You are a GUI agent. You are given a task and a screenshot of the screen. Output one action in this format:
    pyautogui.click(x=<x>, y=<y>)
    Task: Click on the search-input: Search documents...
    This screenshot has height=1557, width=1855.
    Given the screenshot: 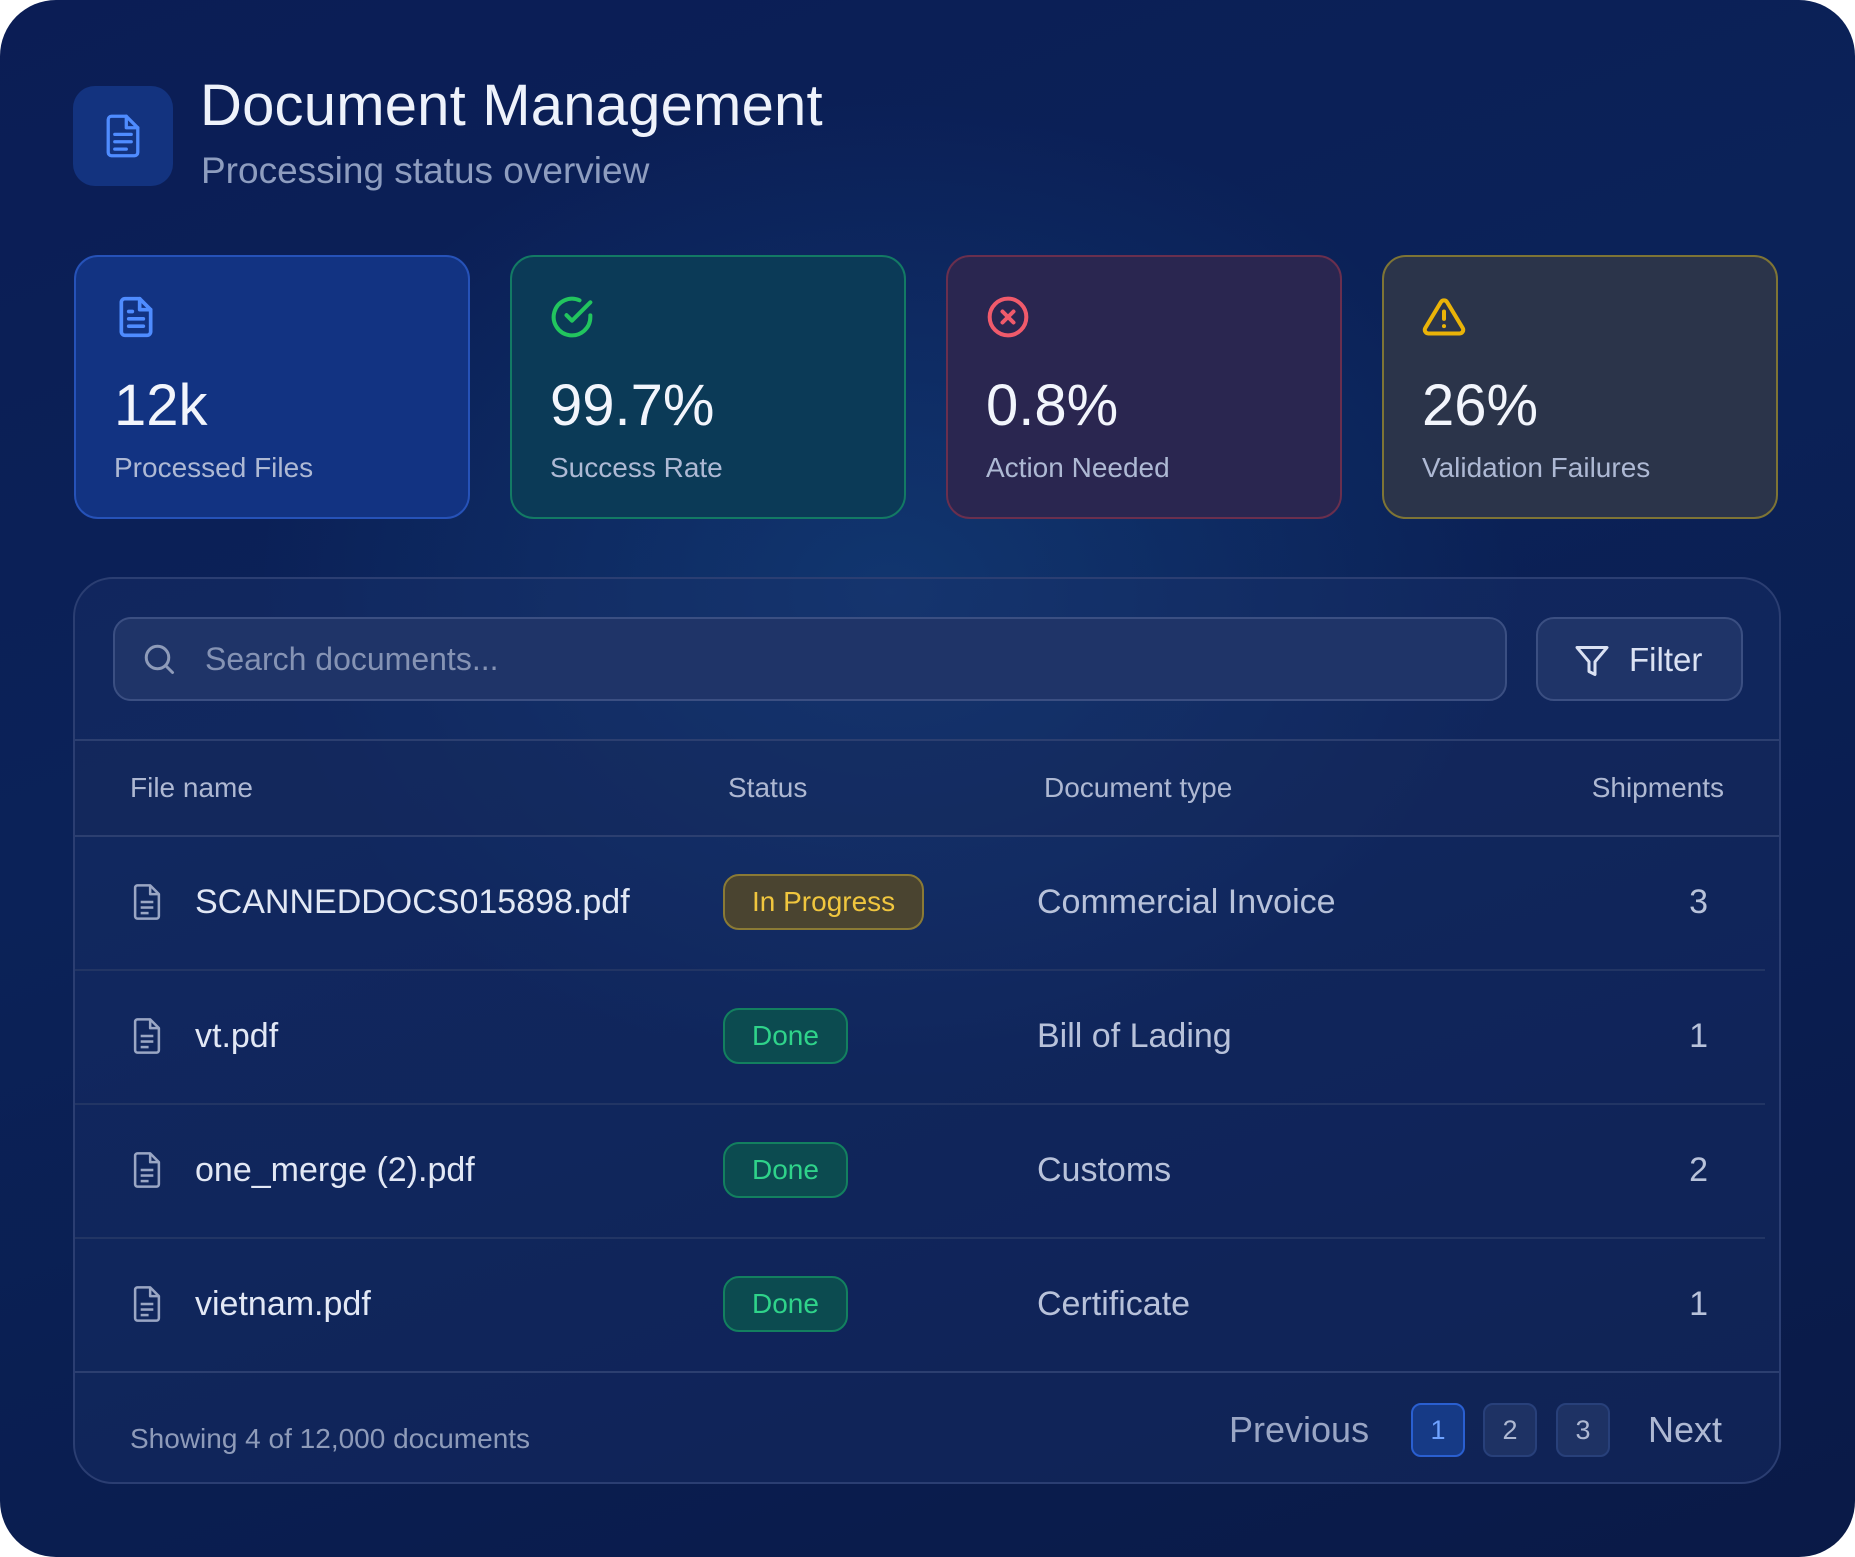 What is the action you would take?
    pyautogui.click(x=810, y=659)
    